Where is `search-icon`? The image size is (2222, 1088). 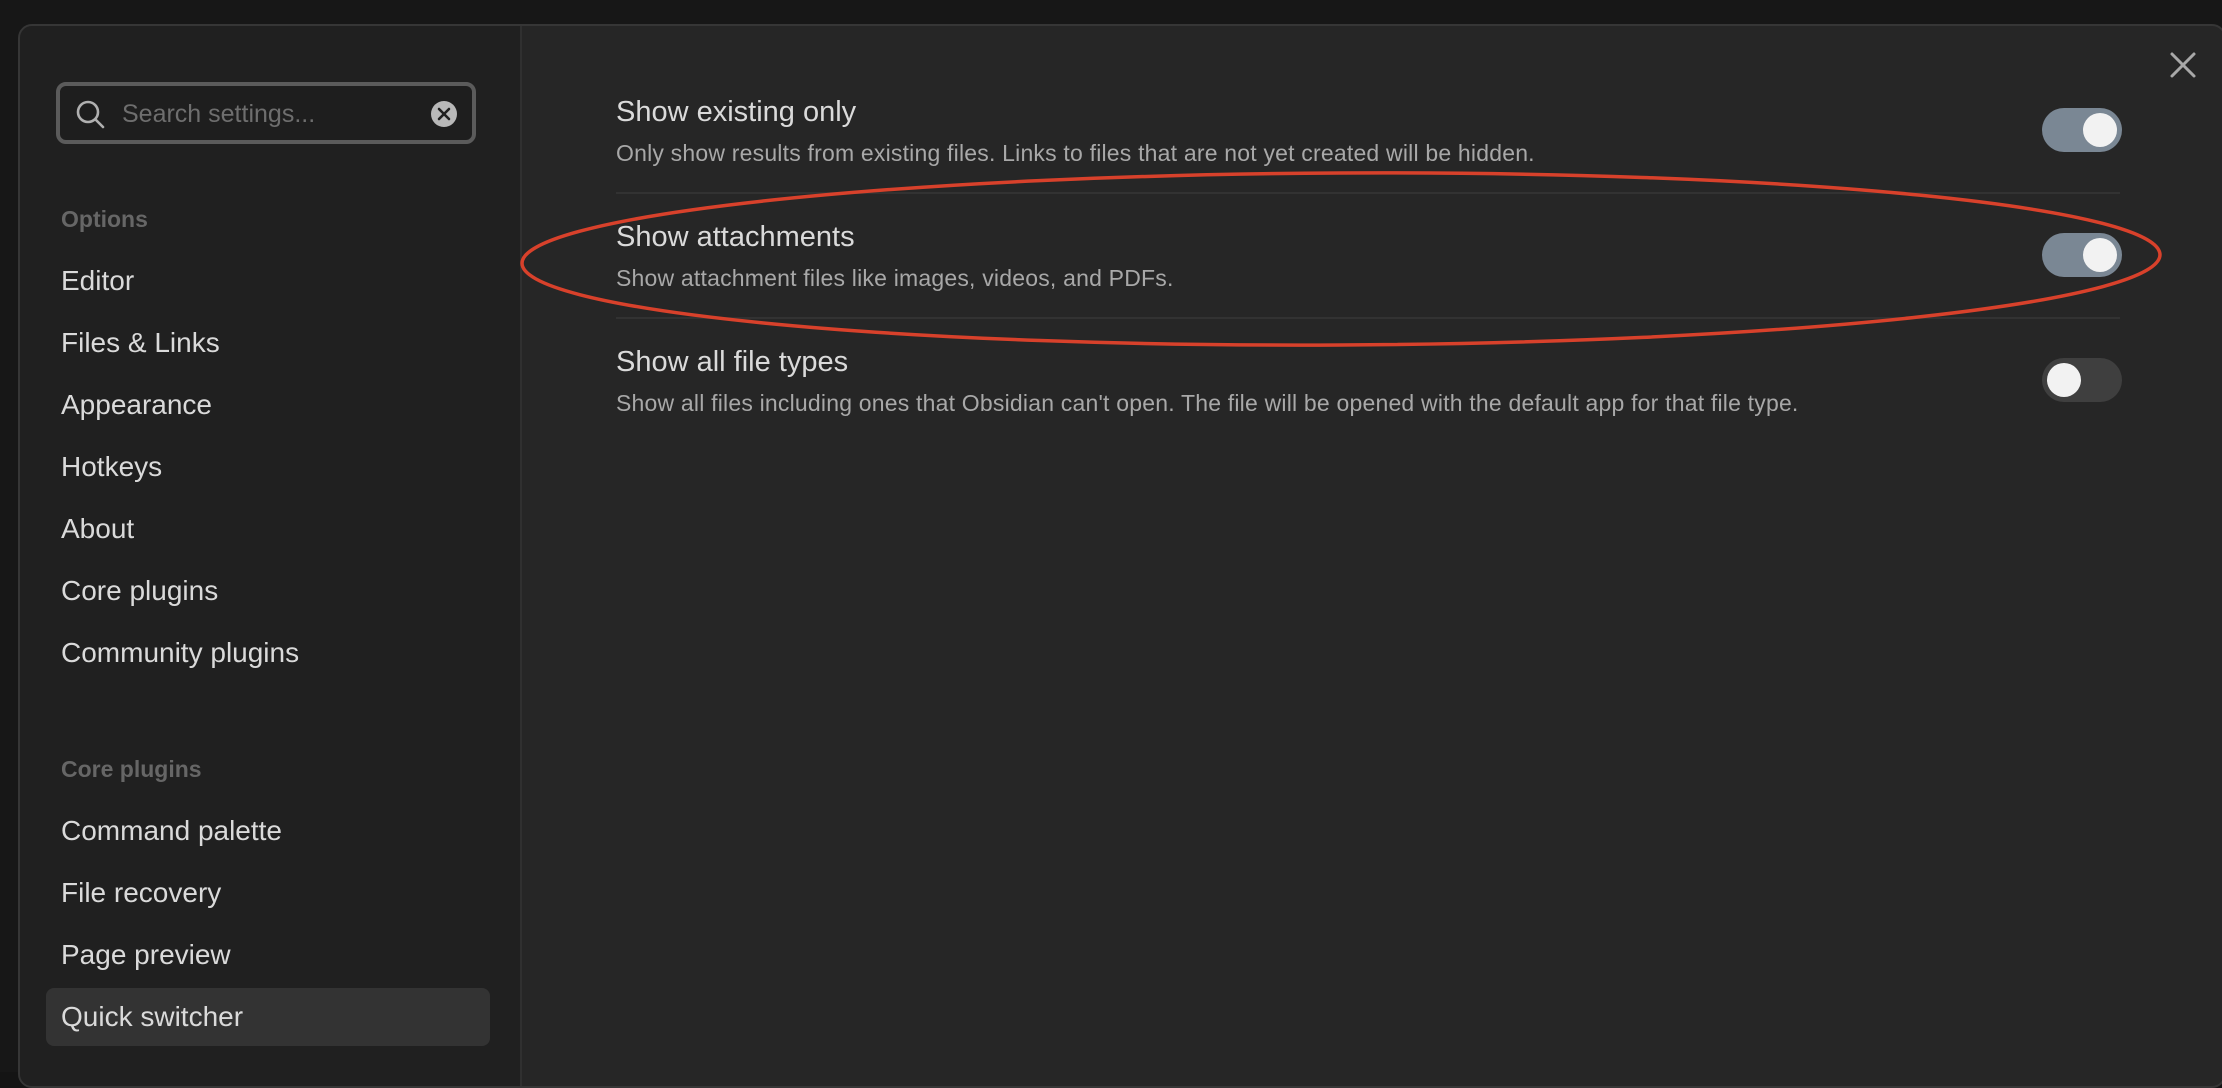
search-icon is located at coordinates (90, 114).